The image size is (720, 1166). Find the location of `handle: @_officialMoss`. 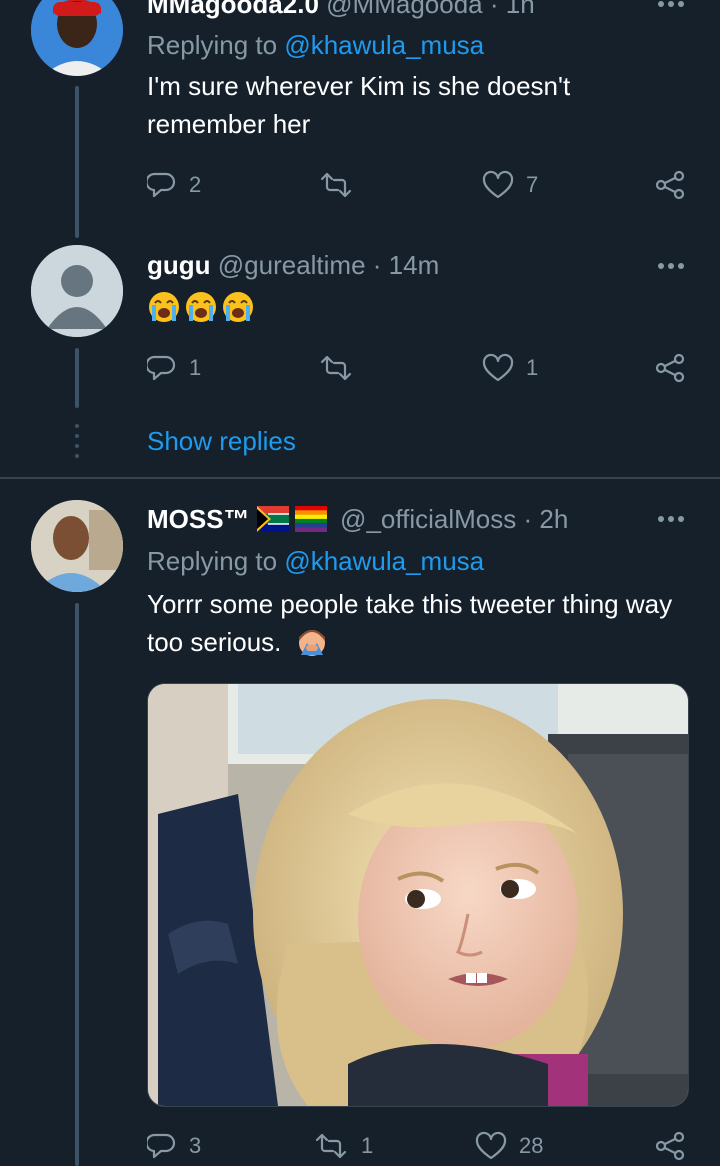

handle: @_officialMoss is located at coordinates (428, 519).